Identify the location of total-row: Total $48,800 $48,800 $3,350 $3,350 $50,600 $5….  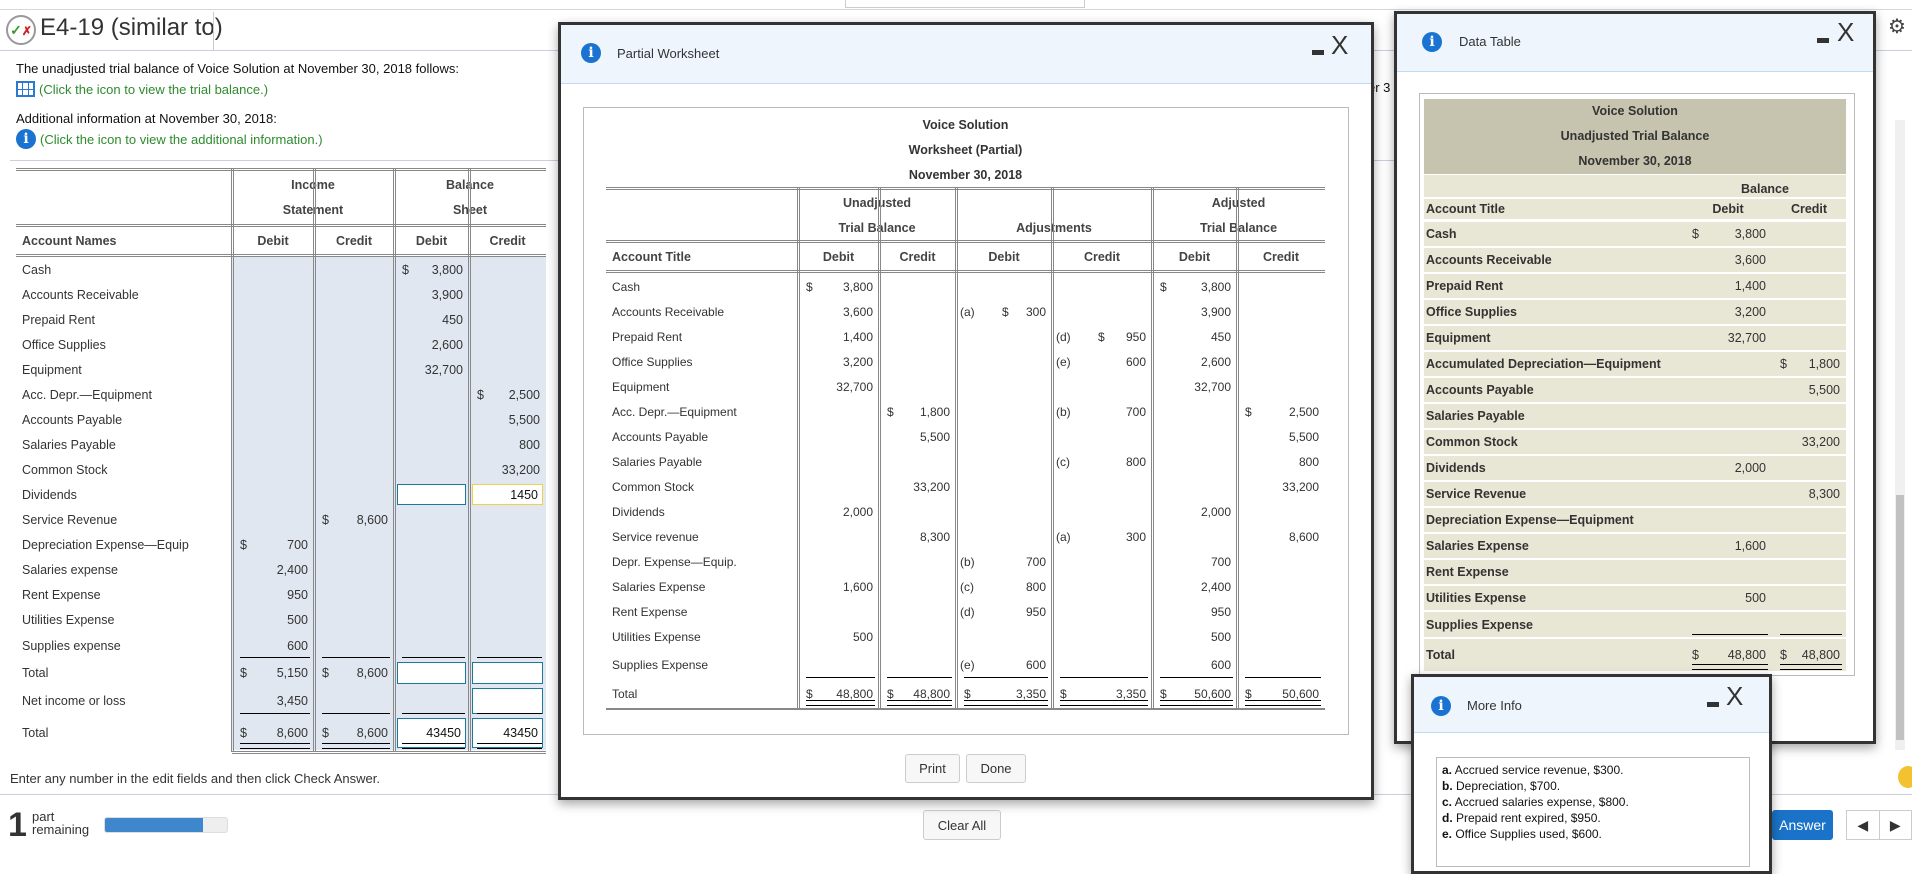
(965, 693).